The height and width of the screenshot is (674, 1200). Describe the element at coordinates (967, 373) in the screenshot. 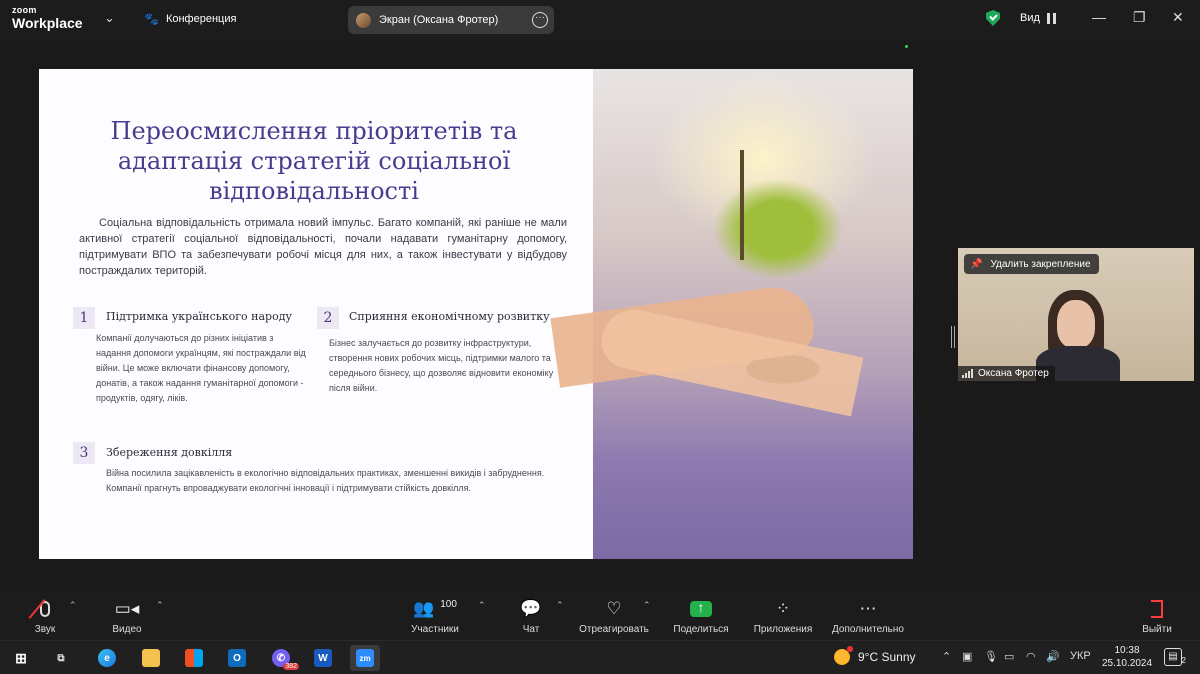

I see `signal-strength-icon` at that location.